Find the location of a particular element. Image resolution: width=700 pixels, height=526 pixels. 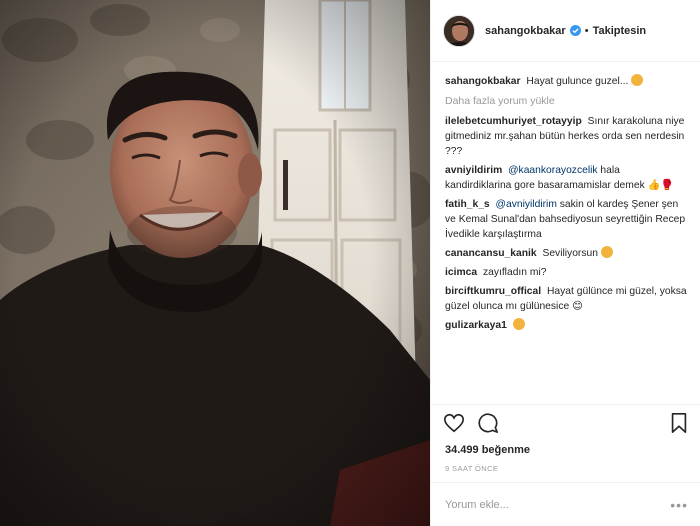

thumbs-up-emoji-icon: 👍 is located at coordinates (654, 185).